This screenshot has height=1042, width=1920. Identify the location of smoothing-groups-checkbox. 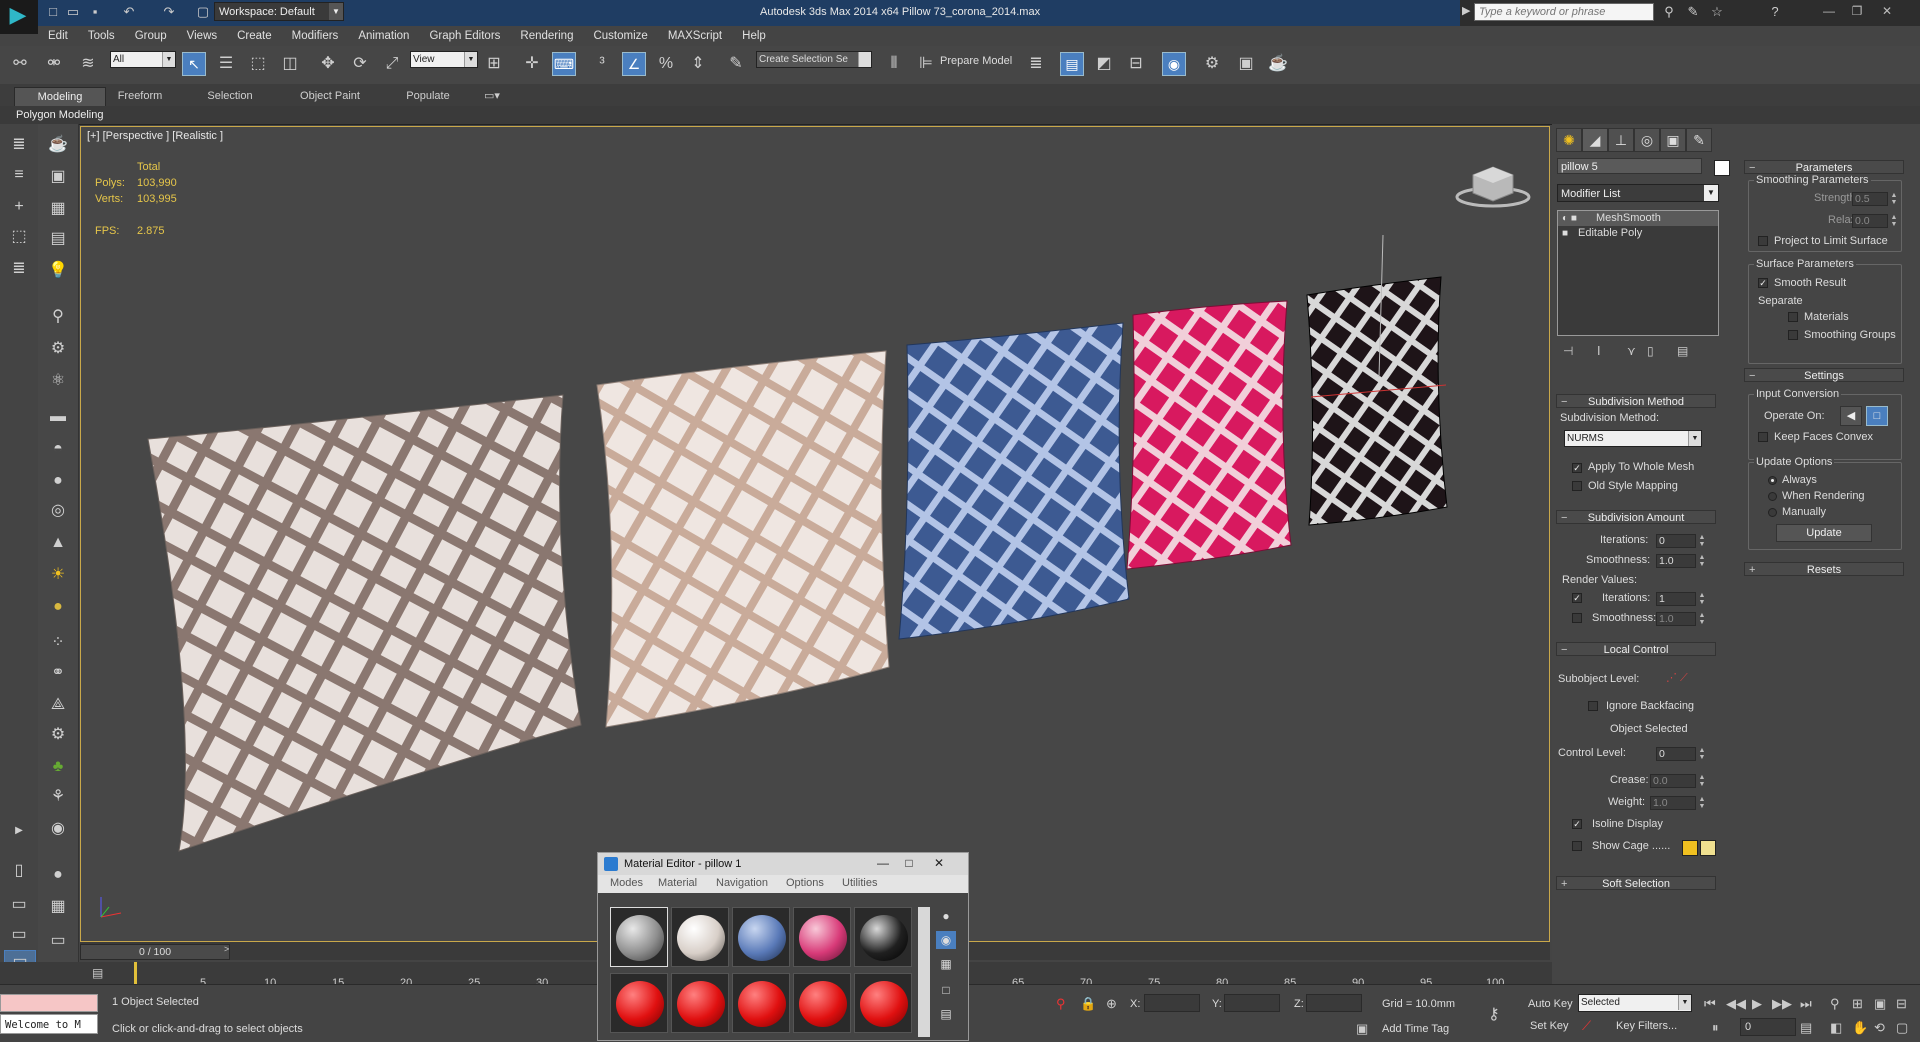
(1793, 335).